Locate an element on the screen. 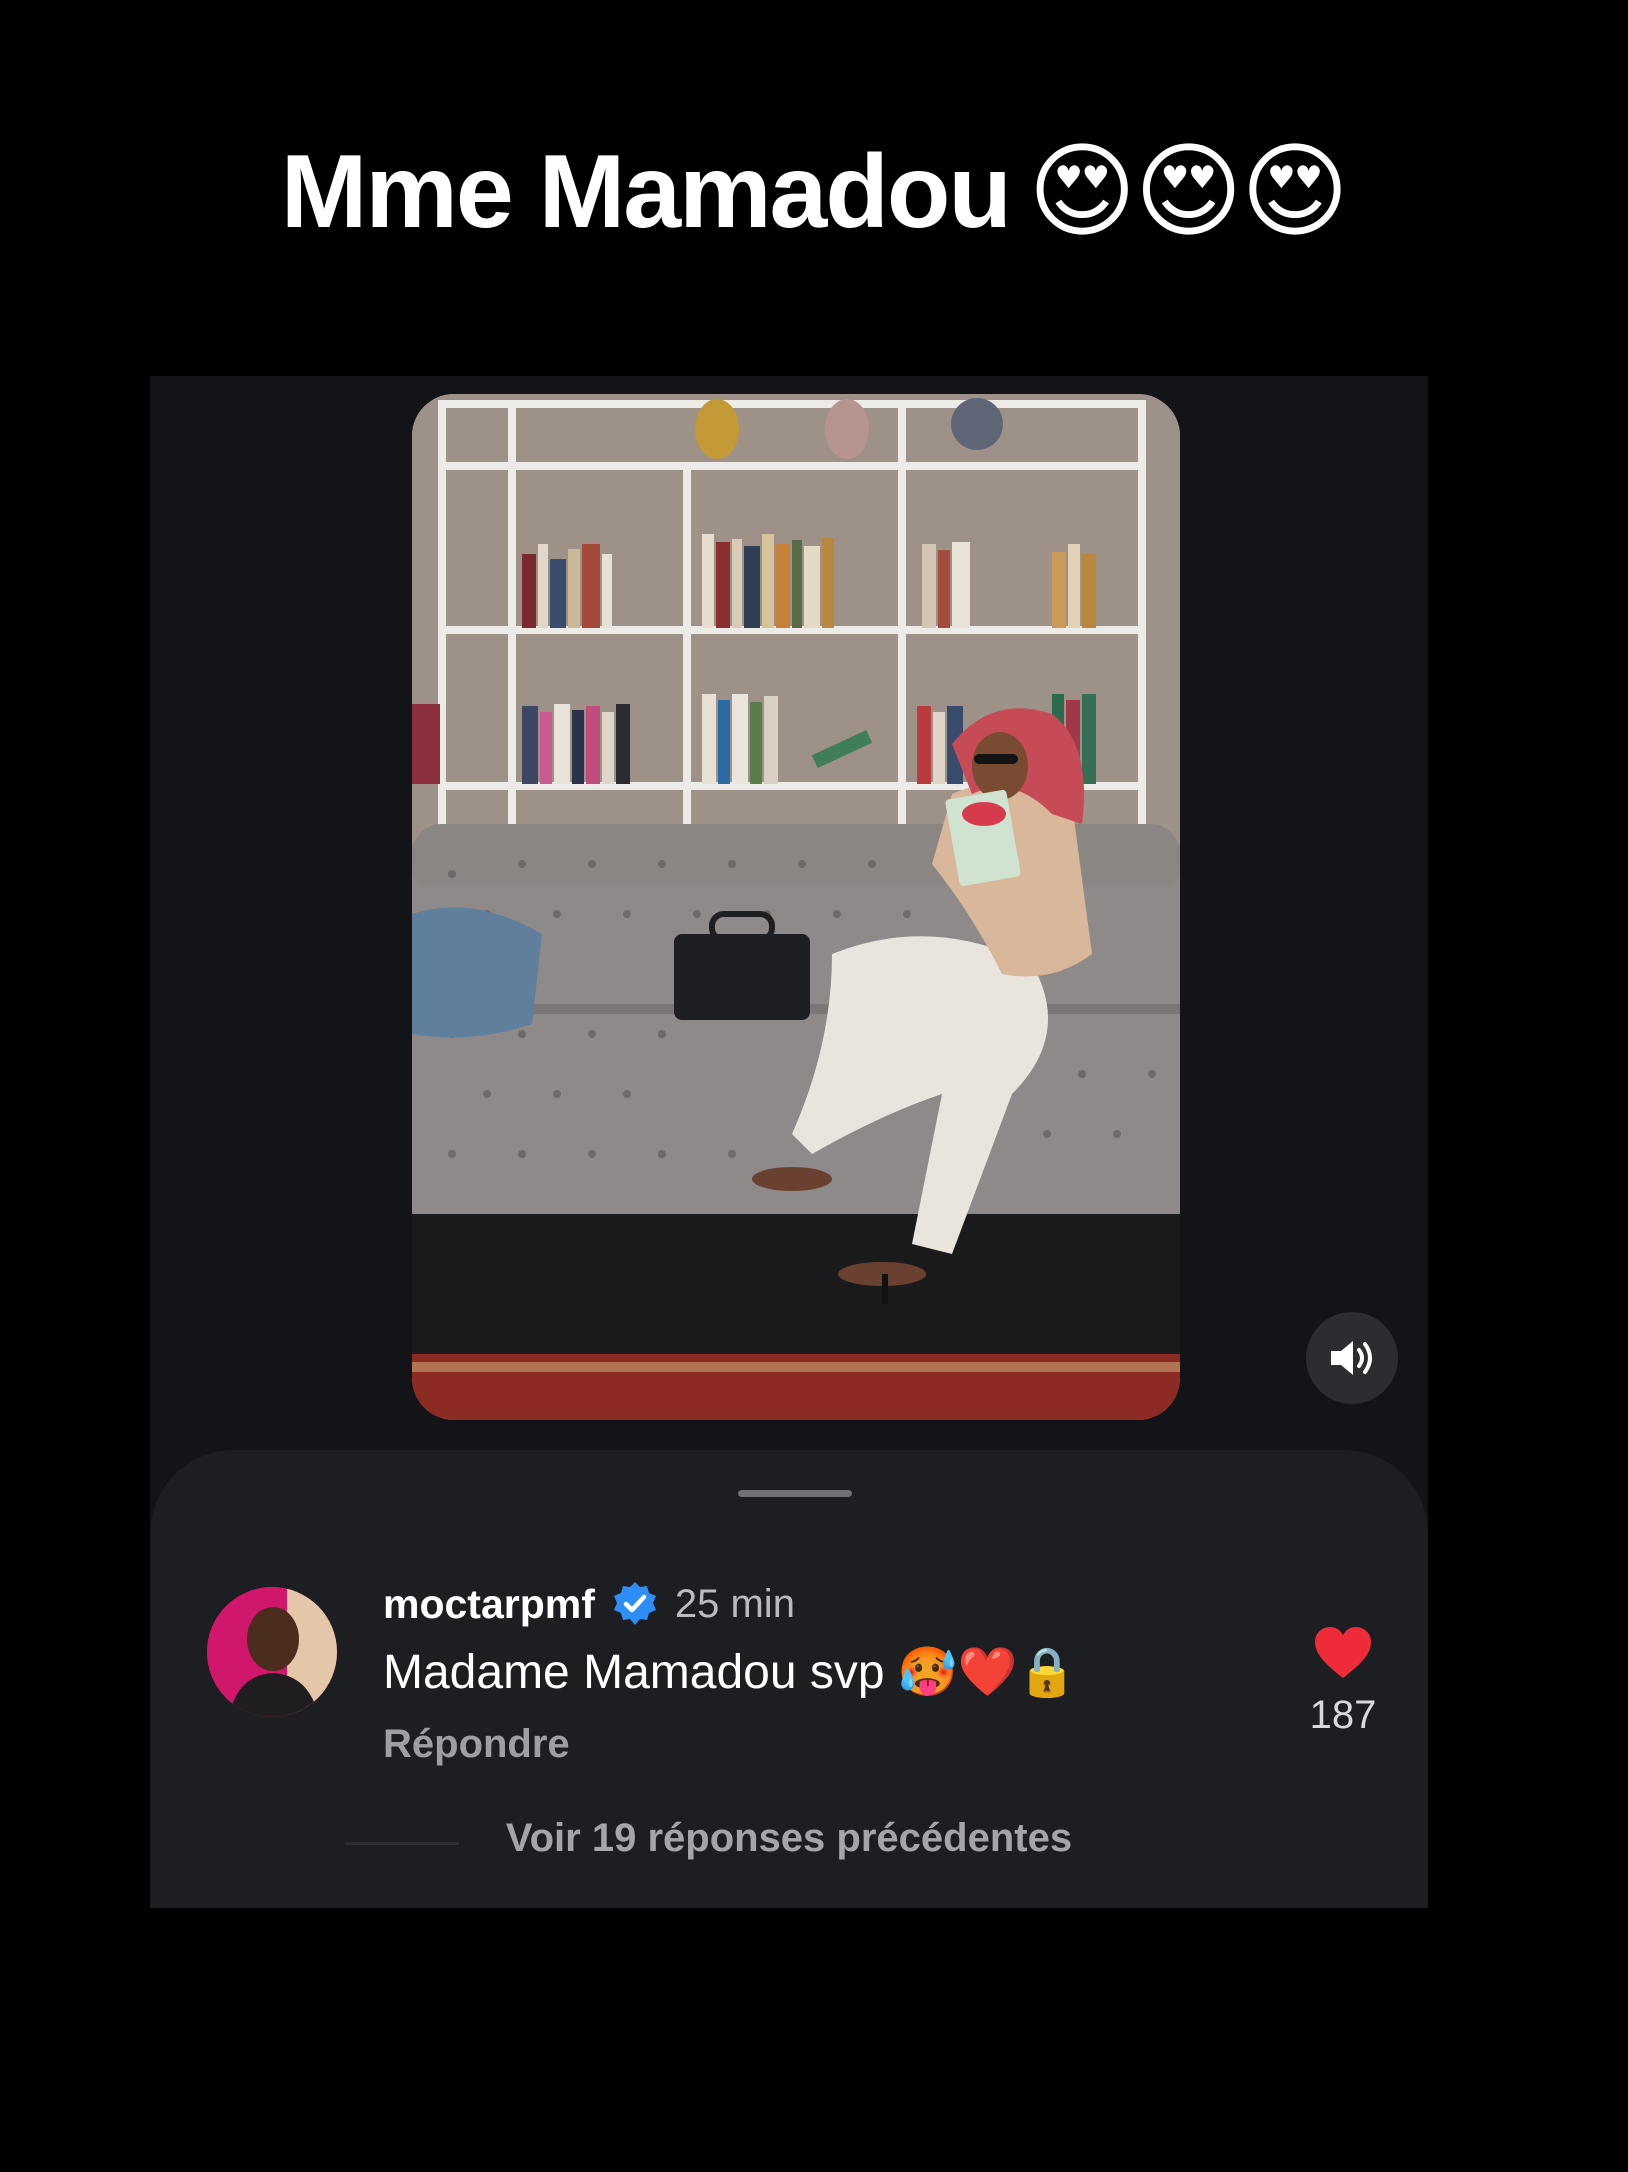 Image resolution: width=1628 pixels, height=2172 pixels. reply-button: Répondre is located at coordinates (476, 1744).